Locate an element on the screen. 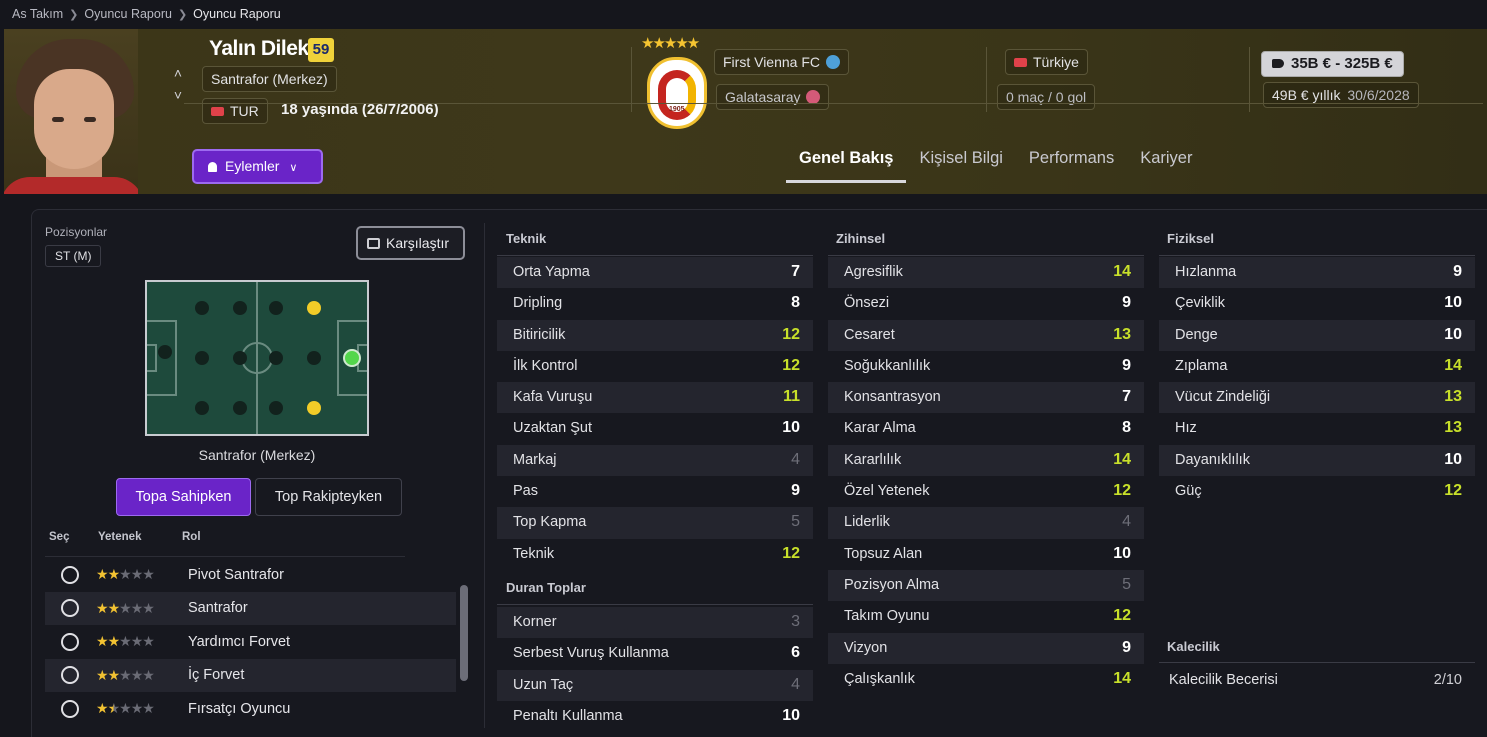 The image size is (1487, 737). attribute-name: İlk Kontrol is located at coordinates (545, 365).